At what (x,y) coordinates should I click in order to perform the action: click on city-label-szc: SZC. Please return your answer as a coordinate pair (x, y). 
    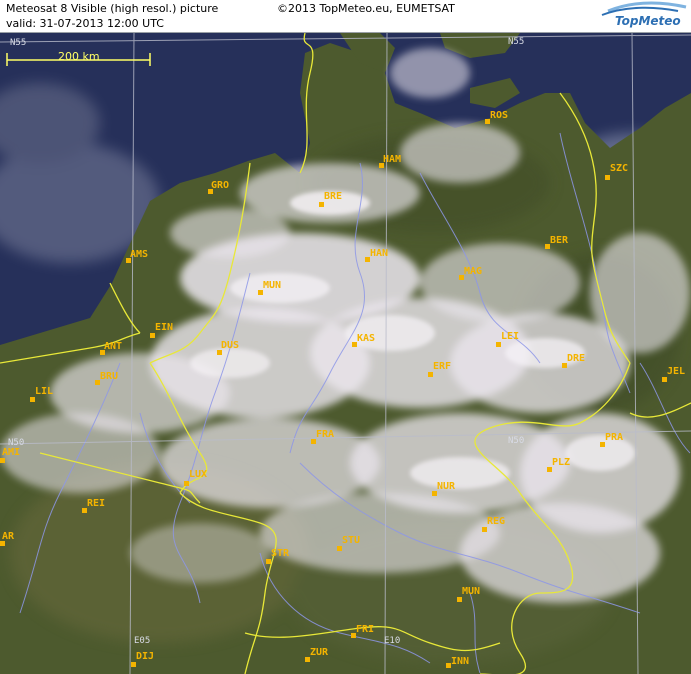
    Looking at the image, I should click on (619, 168).